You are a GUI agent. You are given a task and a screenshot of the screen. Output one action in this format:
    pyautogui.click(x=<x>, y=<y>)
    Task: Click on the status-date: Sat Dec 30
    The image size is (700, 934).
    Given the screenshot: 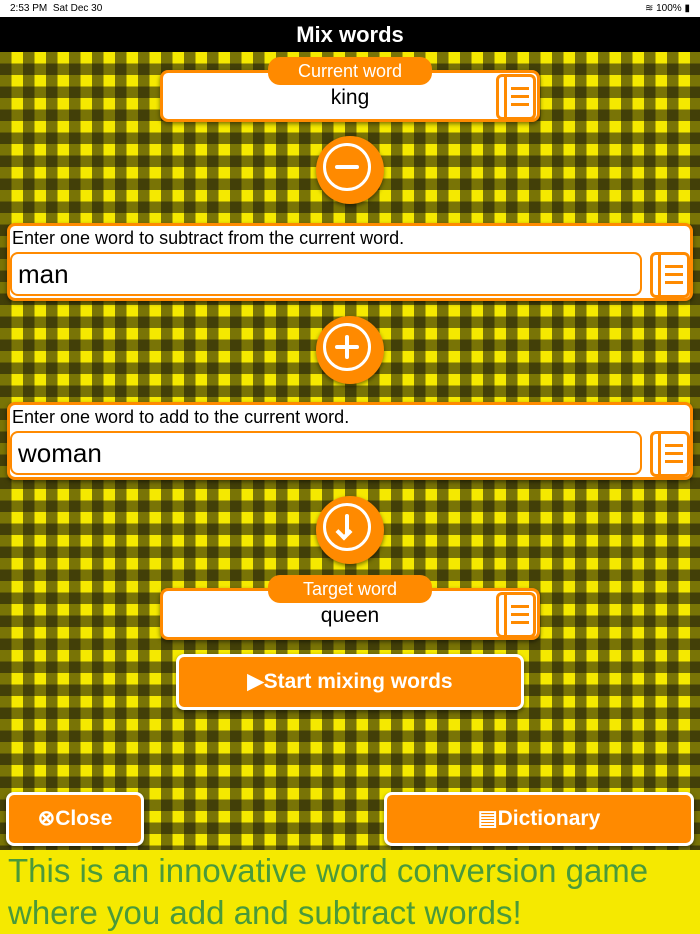 What is the action you would take?
    pyautogui.click(x=77, y=8)
    